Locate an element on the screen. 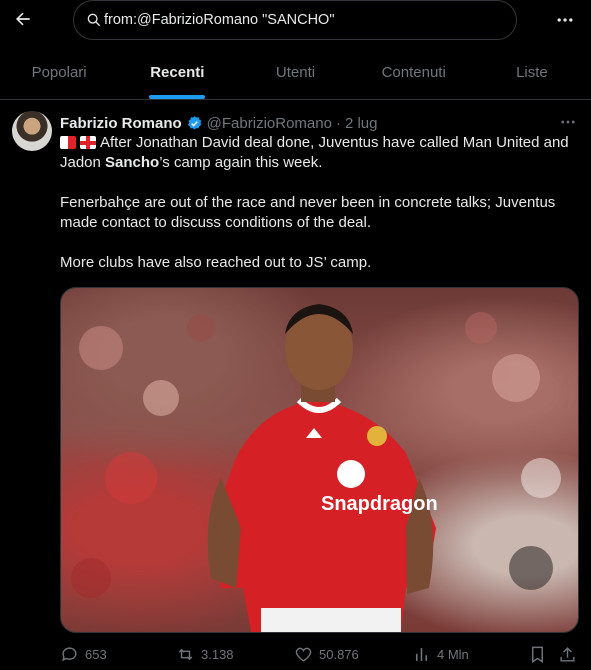 This screenshot has height=670, width=591. heart-icon is located at coordinates (303, 654).